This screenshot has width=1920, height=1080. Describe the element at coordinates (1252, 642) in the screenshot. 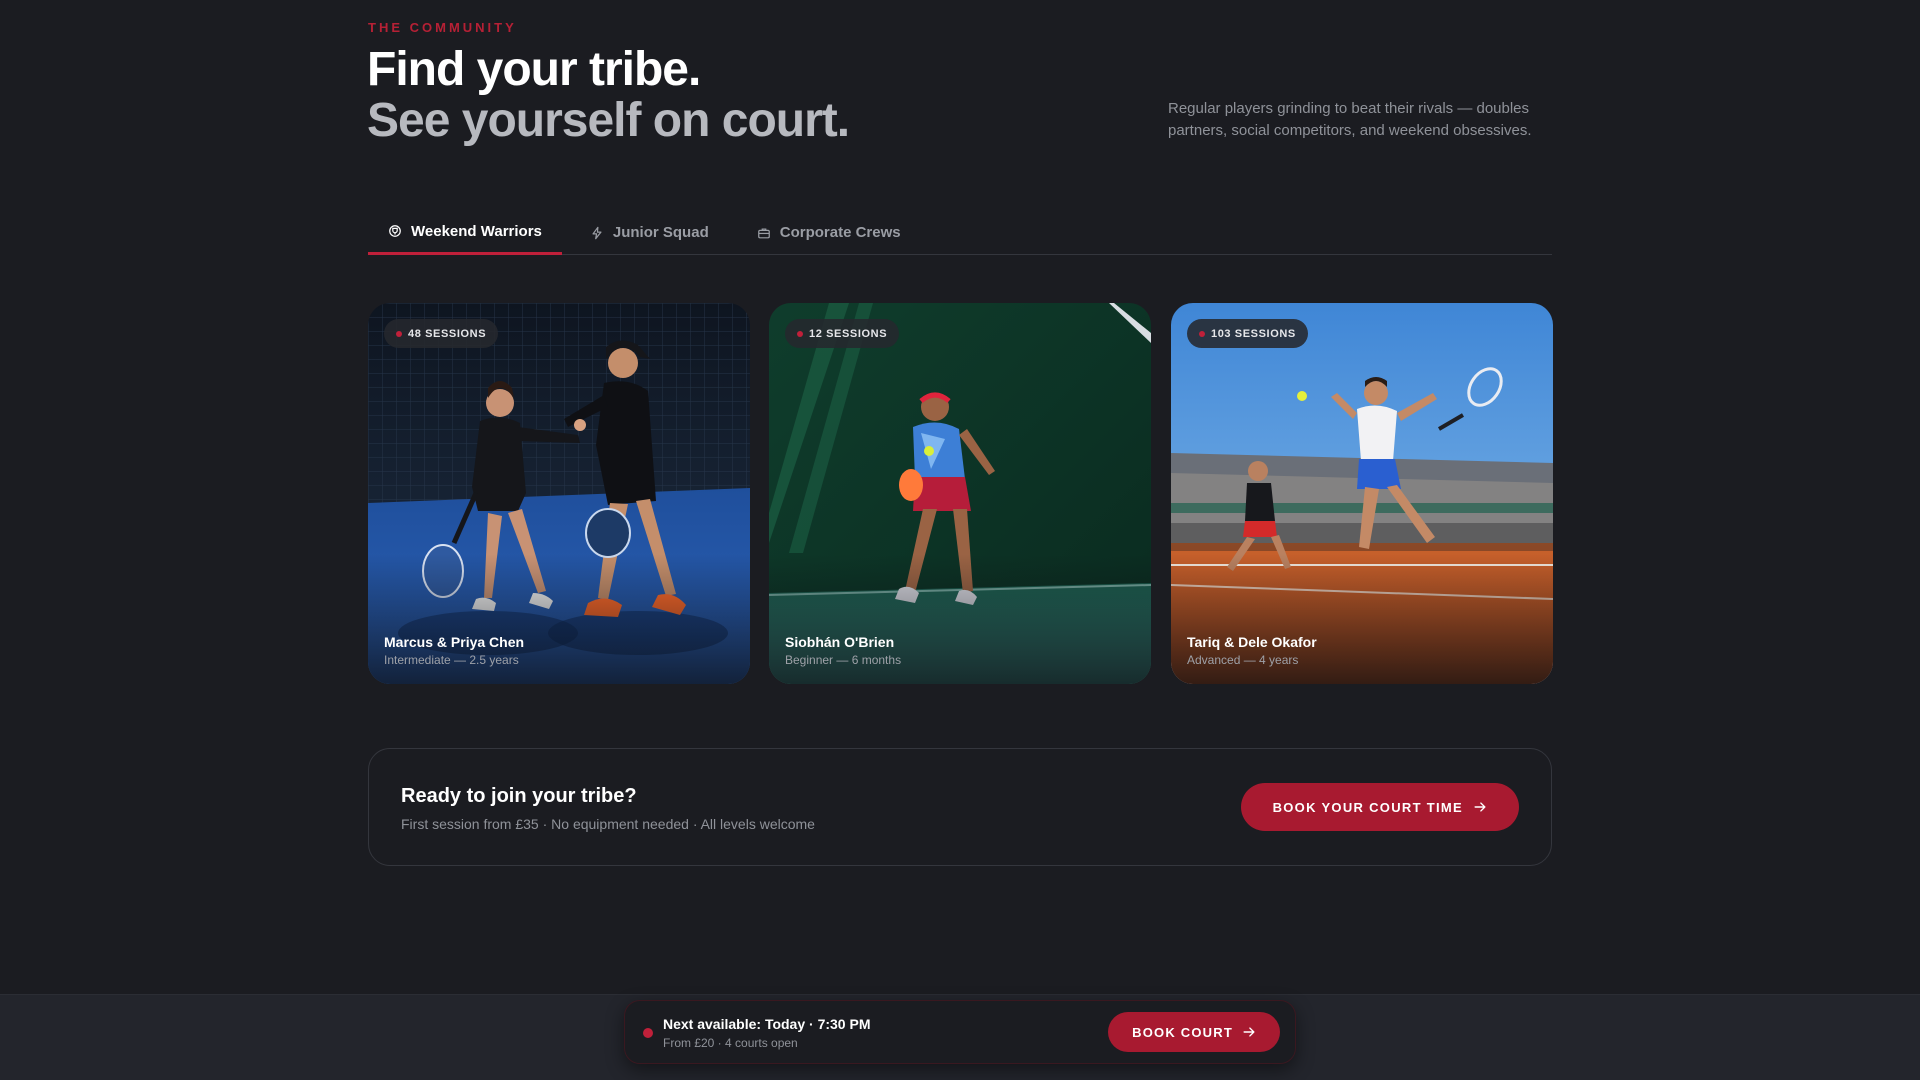

I see `player-name: Tariq & Dele Okafor` at that location.